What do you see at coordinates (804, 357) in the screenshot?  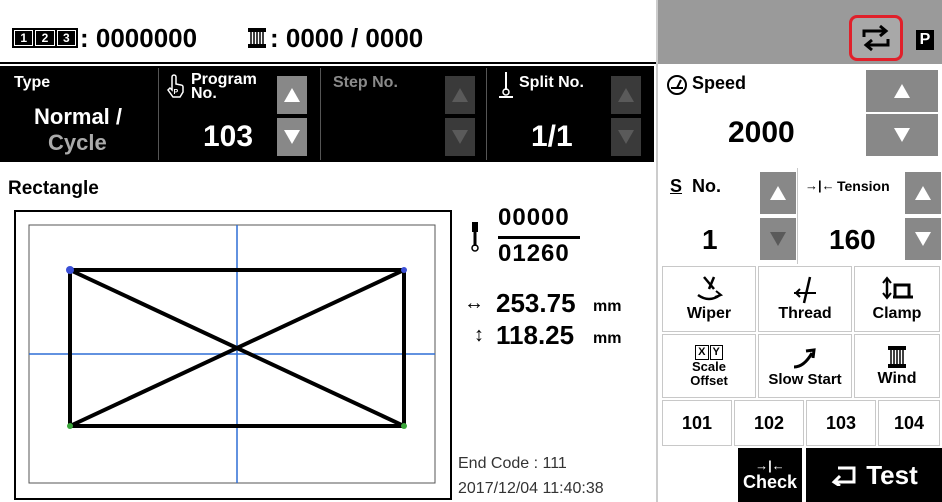 I see `slow-start-icon` at bounding box center [804, 357].